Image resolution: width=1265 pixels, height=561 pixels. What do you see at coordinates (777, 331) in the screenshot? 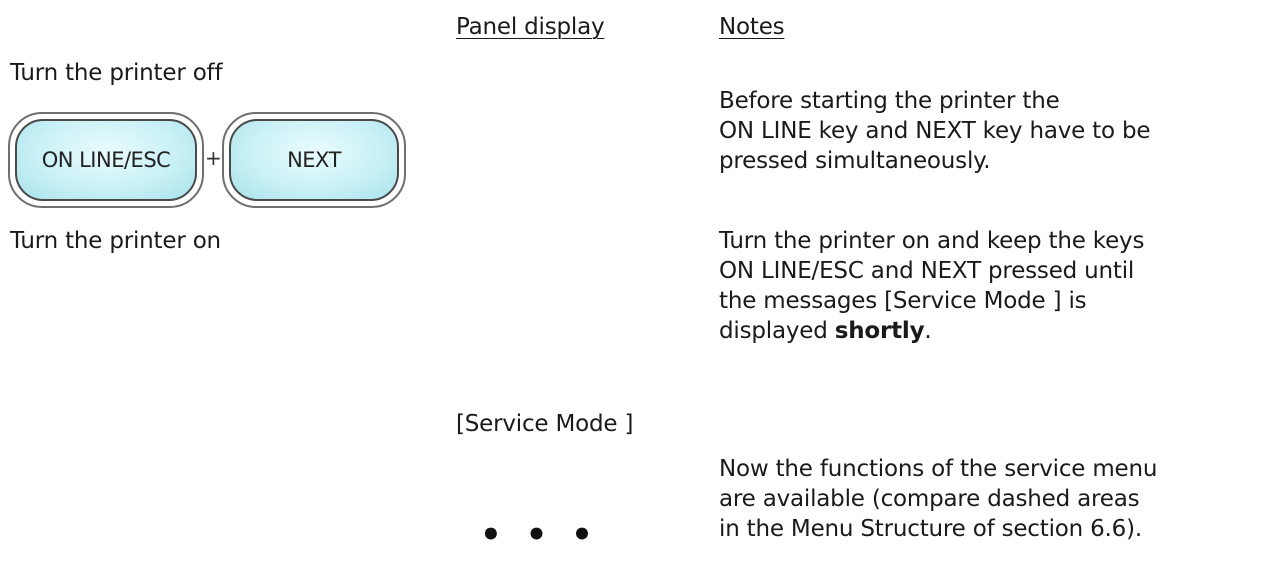
I see `note-prefix: displayed` at bounding box center [777, 331].